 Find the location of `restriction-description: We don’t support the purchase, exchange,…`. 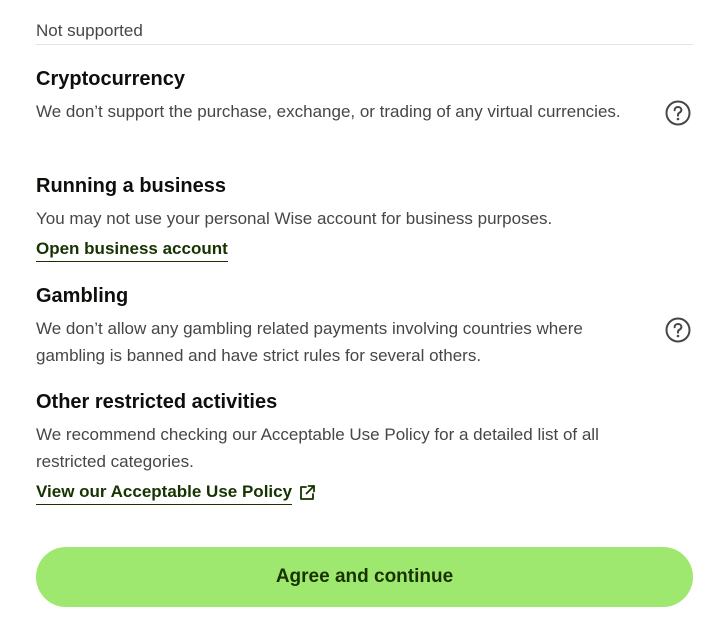

restriction-description: We don’t support the purchase, exchange,… is located at coordinates (328, 111).